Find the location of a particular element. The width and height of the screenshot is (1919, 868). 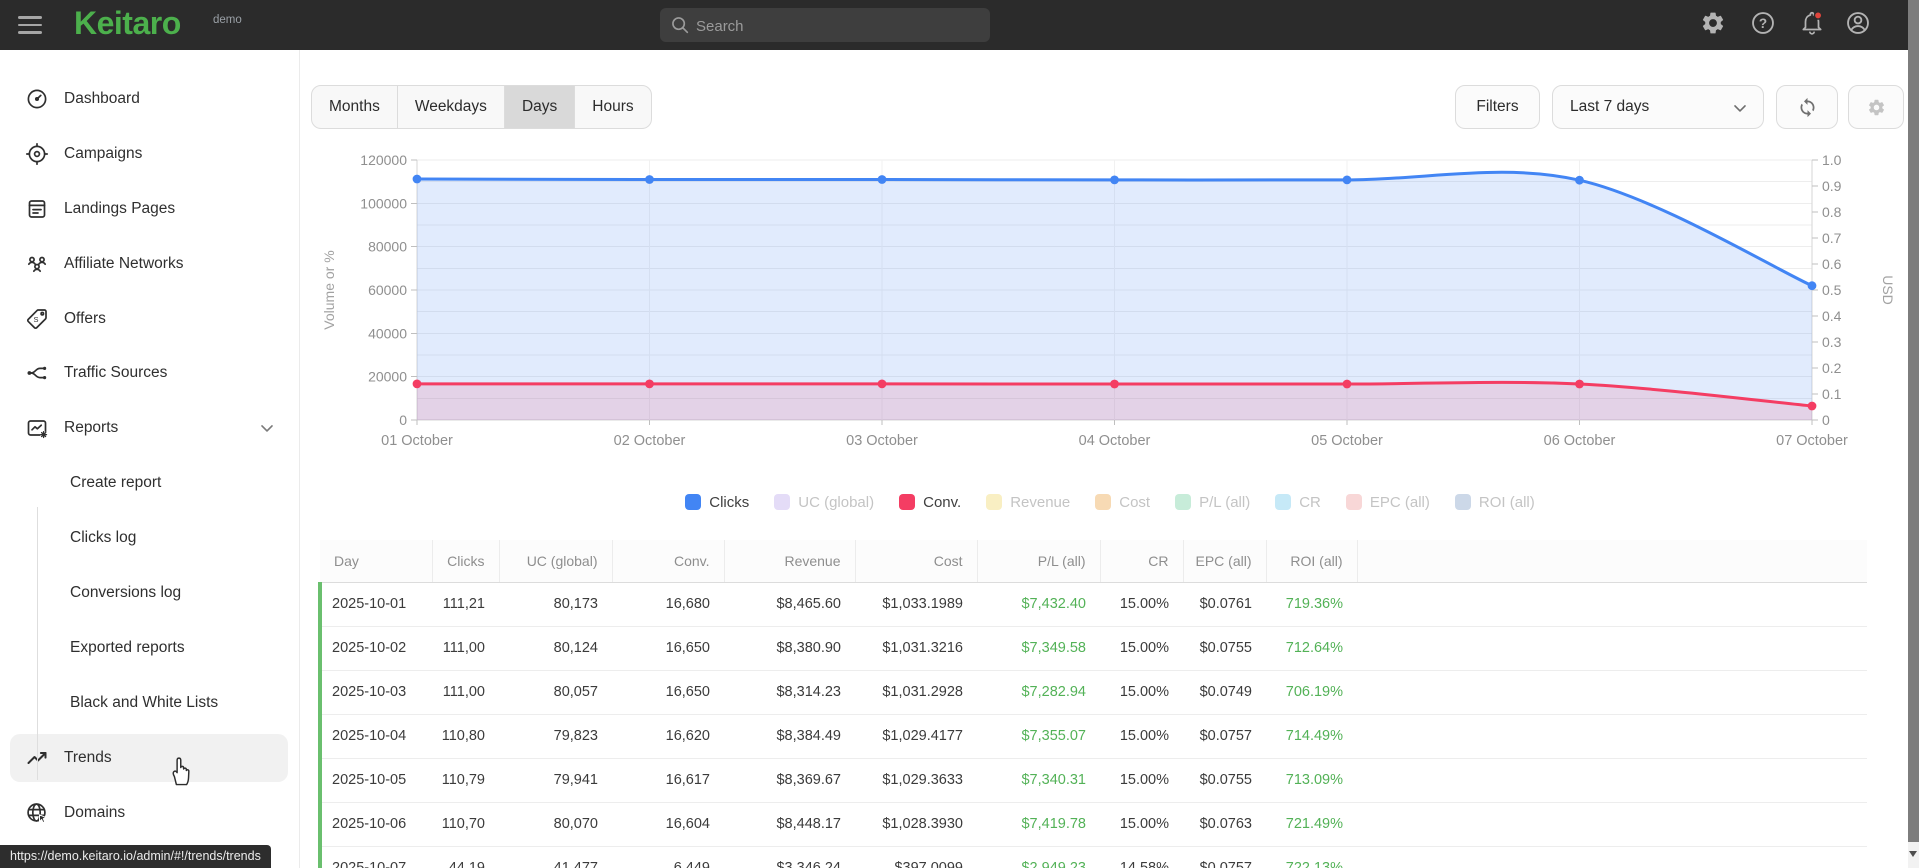

table-cell: $1,031.3216 is located at coordinates (916, 648).